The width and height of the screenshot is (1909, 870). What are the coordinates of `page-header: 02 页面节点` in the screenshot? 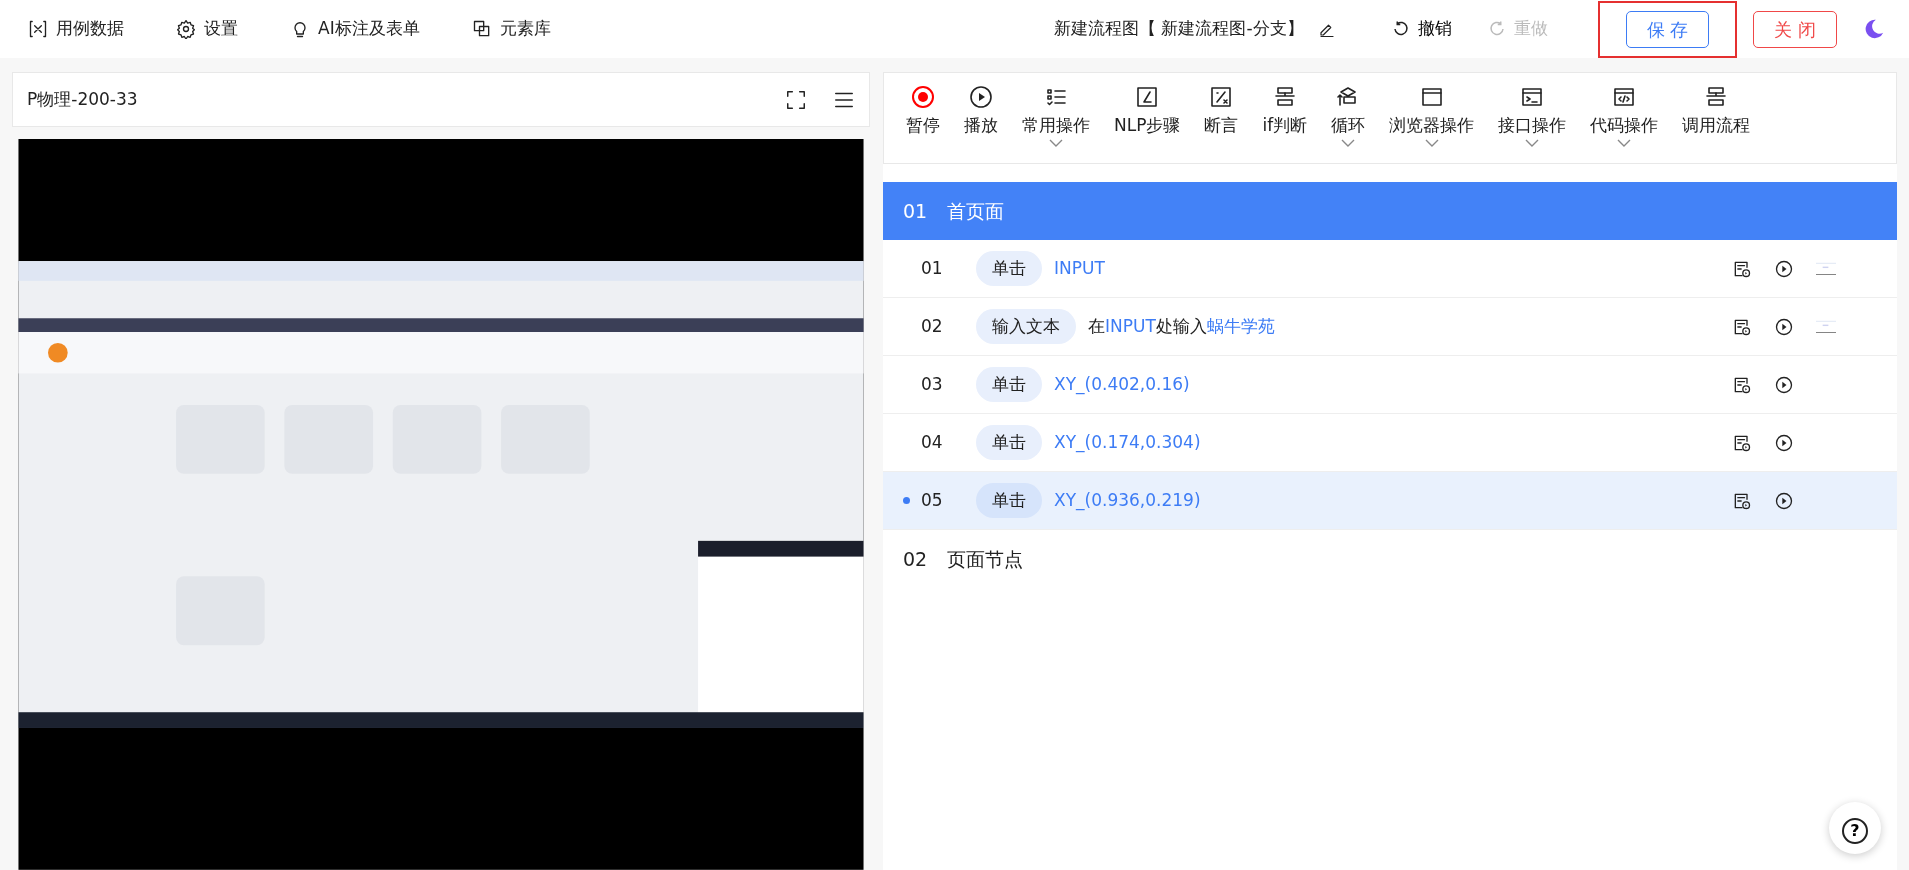 It's located at (1390, 559).